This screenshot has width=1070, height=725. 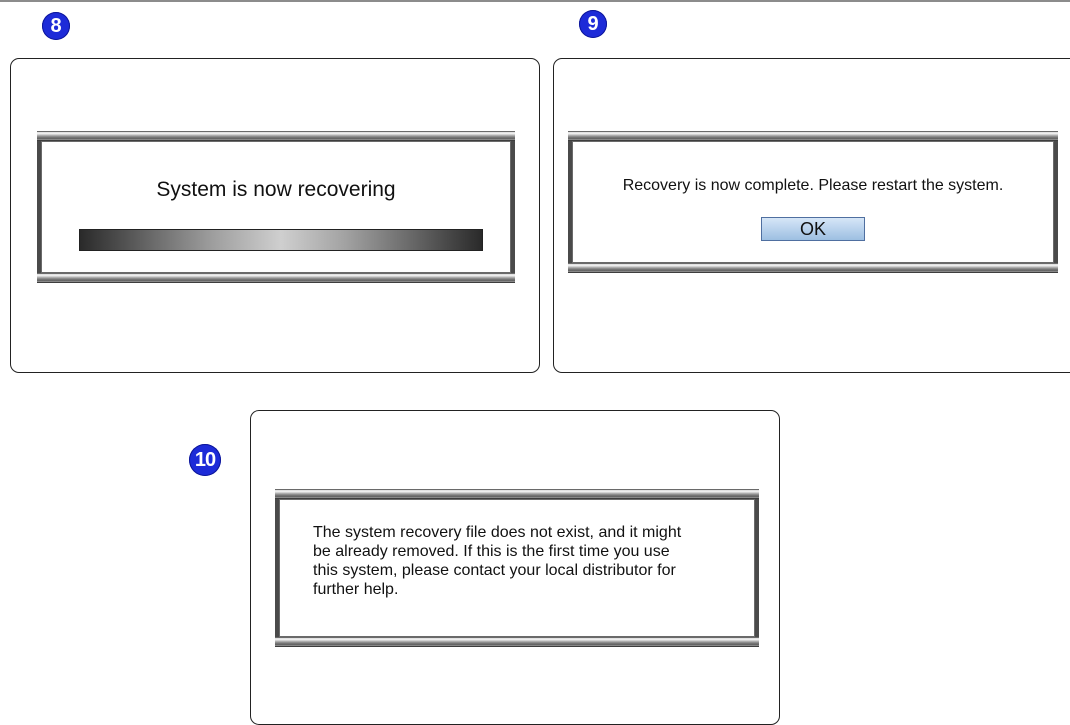 What do you see at coordinates (276, 189) in the screenshot?
I see `recovering-message: System is now recovering` at bounding box center [276, 189].